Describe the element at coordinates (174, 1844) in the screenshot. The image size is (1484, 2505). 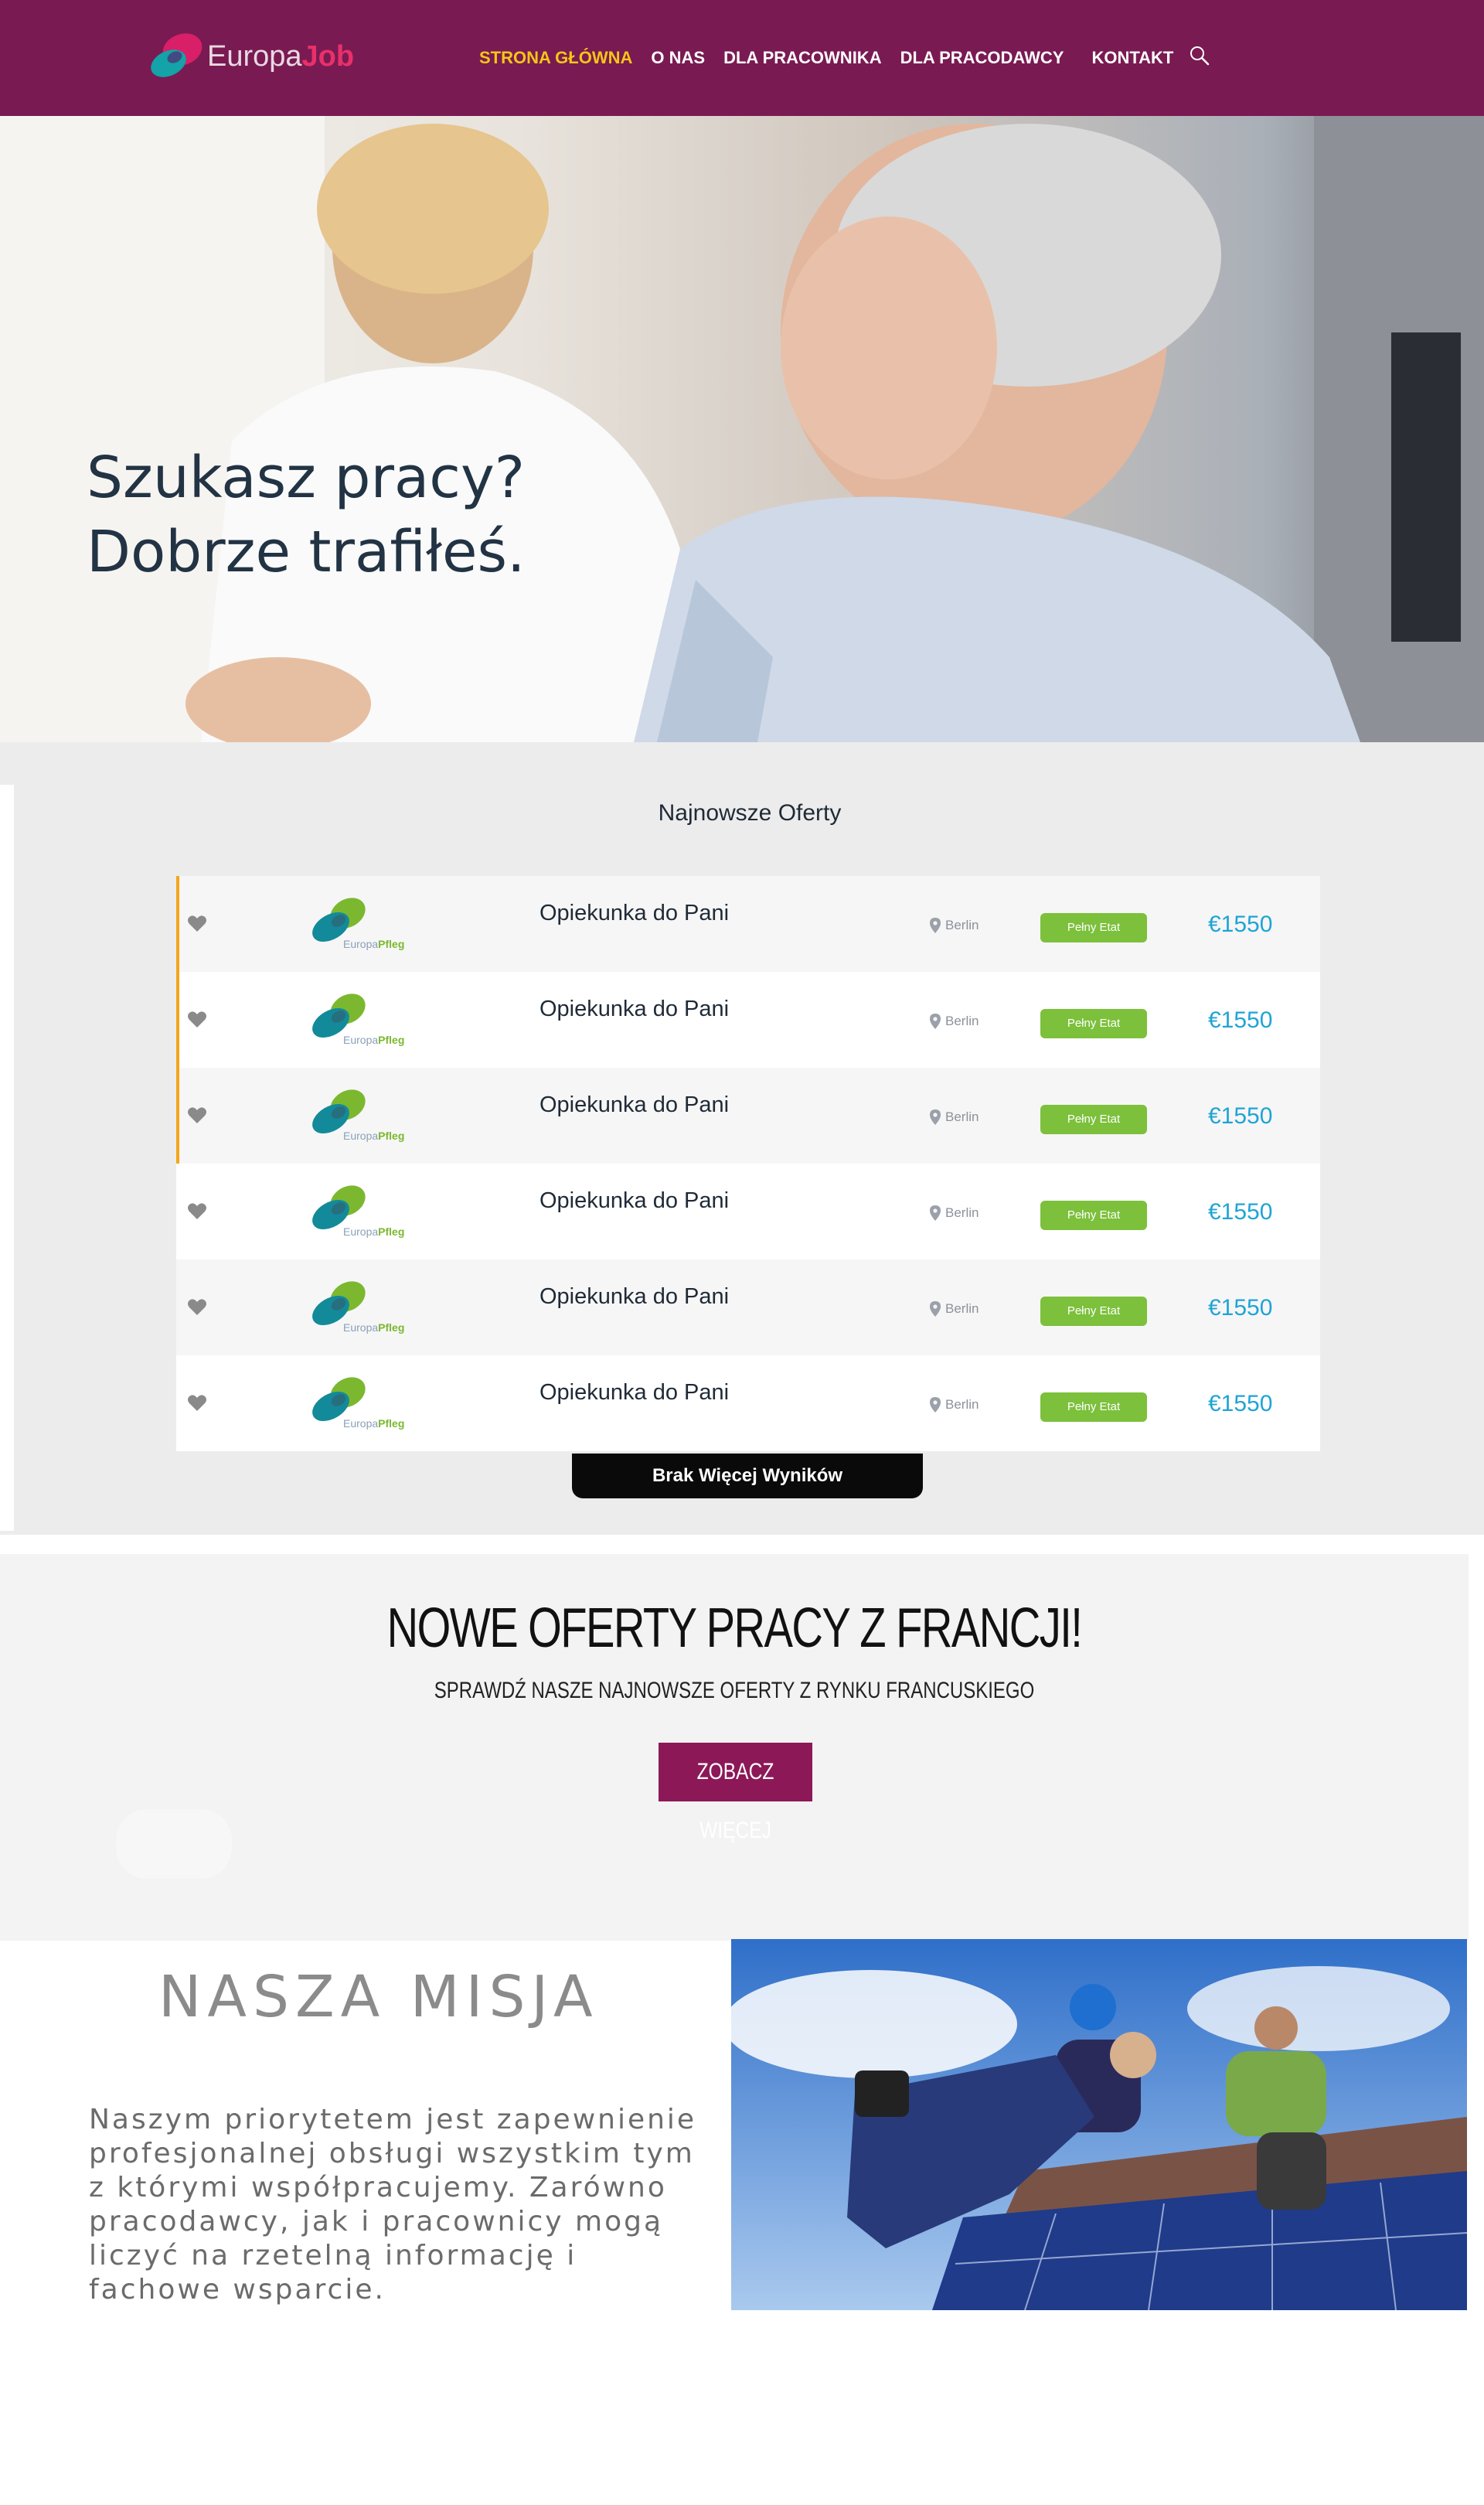
I see `decorative-shape` at that location.